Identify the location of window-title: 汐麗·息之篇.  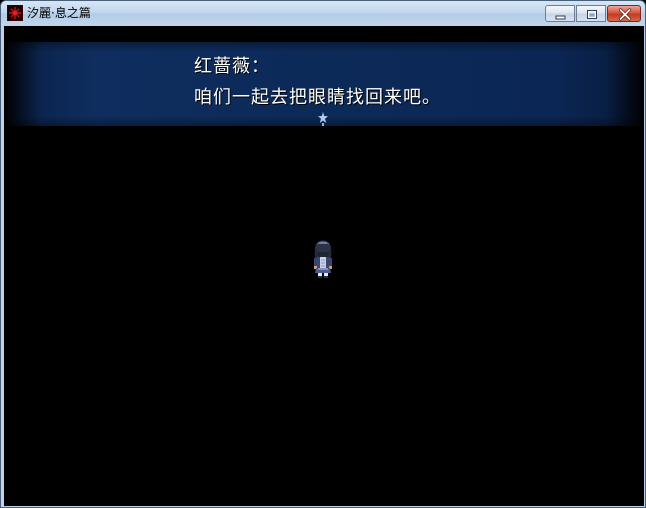
(59, 13).